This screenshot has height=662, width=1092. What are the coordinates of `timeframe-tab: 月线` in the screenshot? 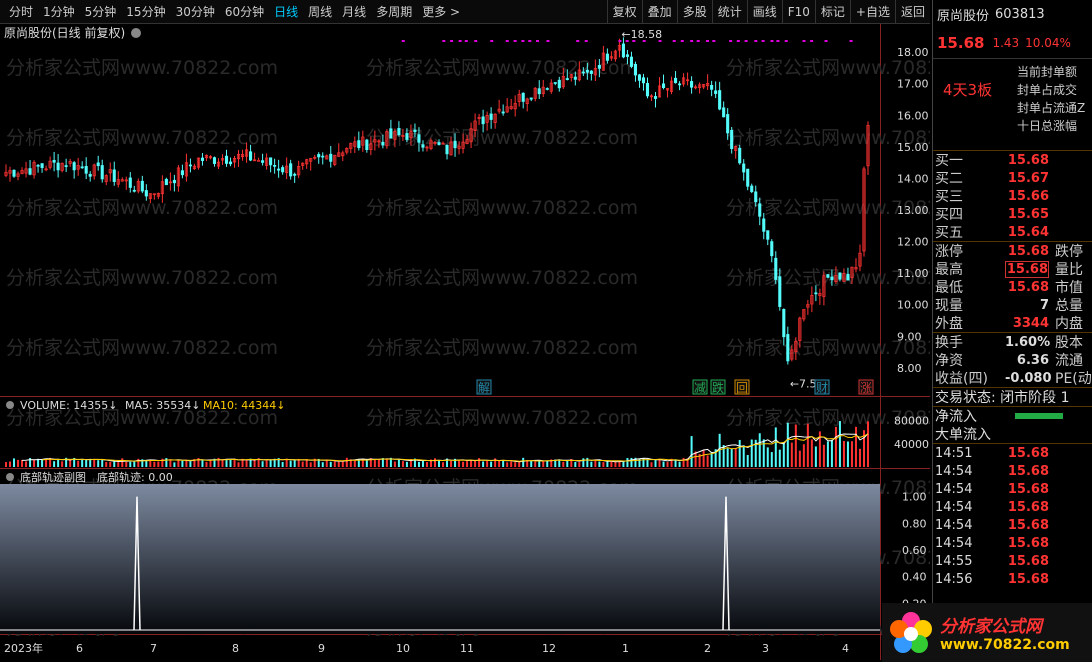 It's located at (354, 11).